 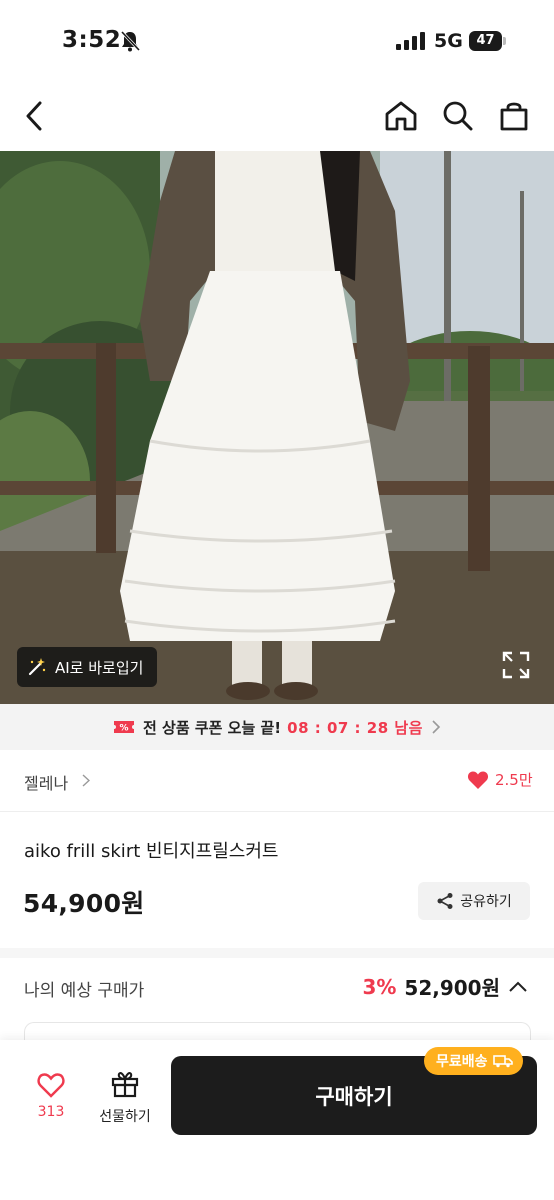 I want to click on section-divider, so click(x=277, y=953).